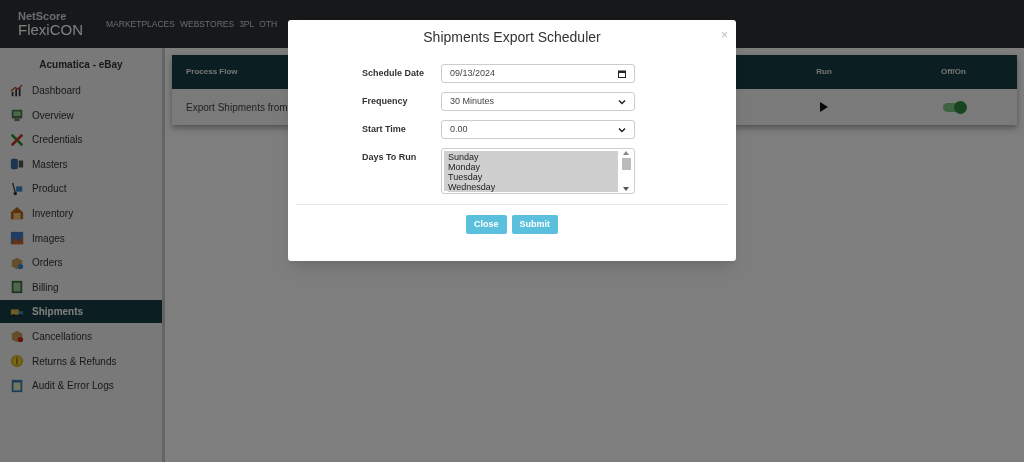  Describe the element at coordinates (81, 115) in the screenshot. I see `sidebar-item: Overview` at that location.